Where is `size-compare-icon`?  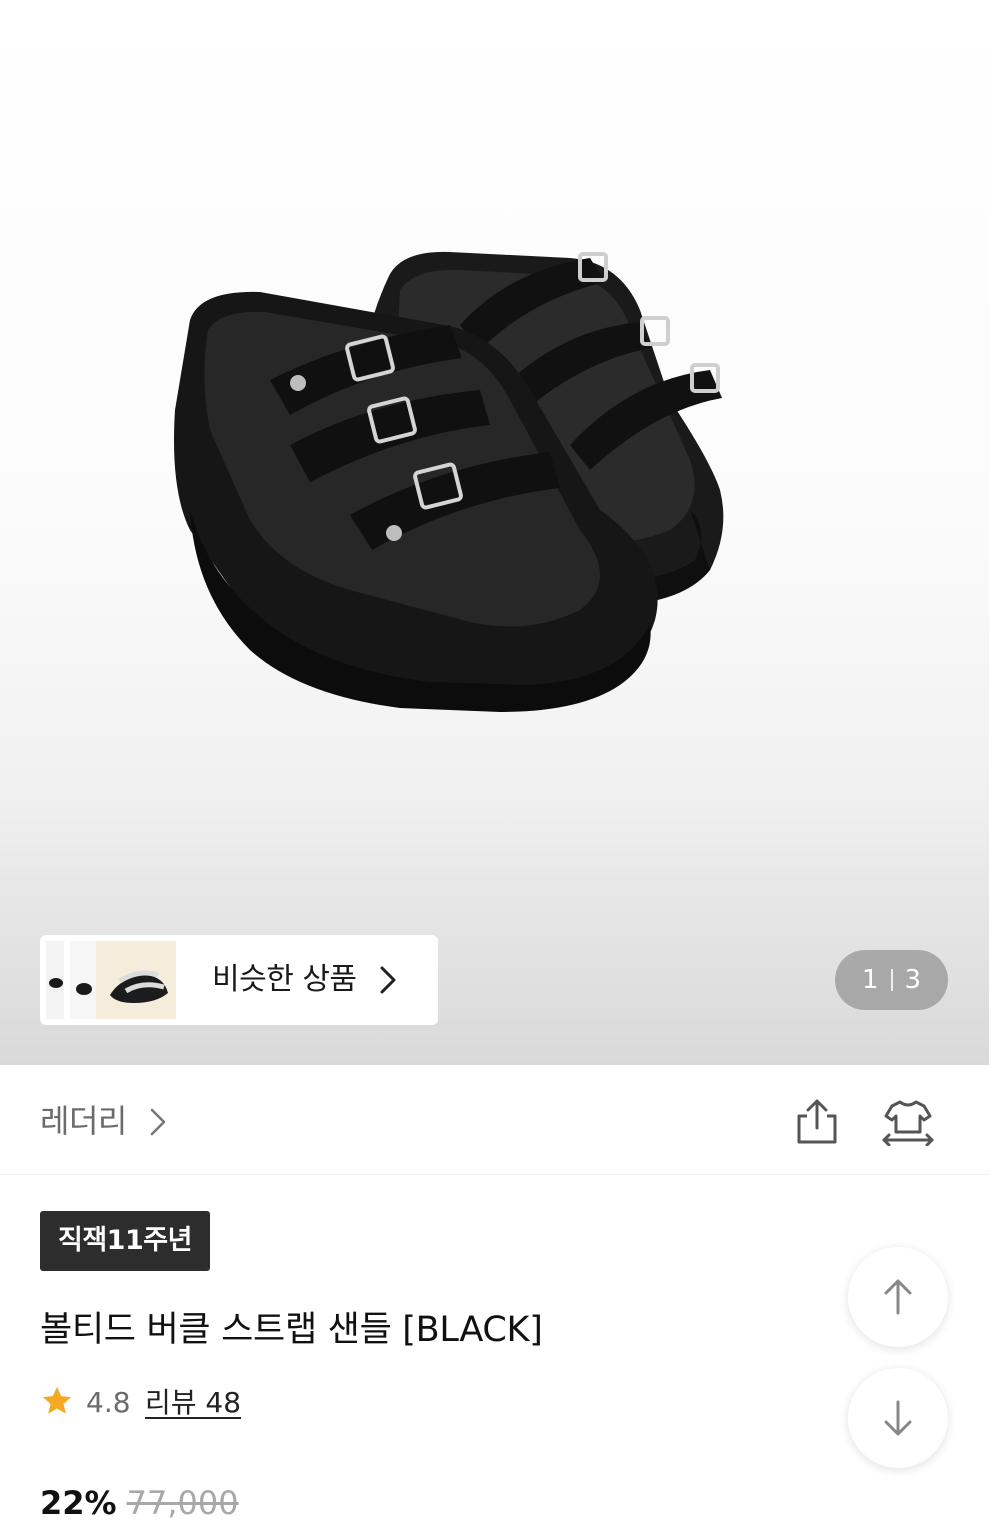 size-compare-icon is located at coordinates (908, 1122).